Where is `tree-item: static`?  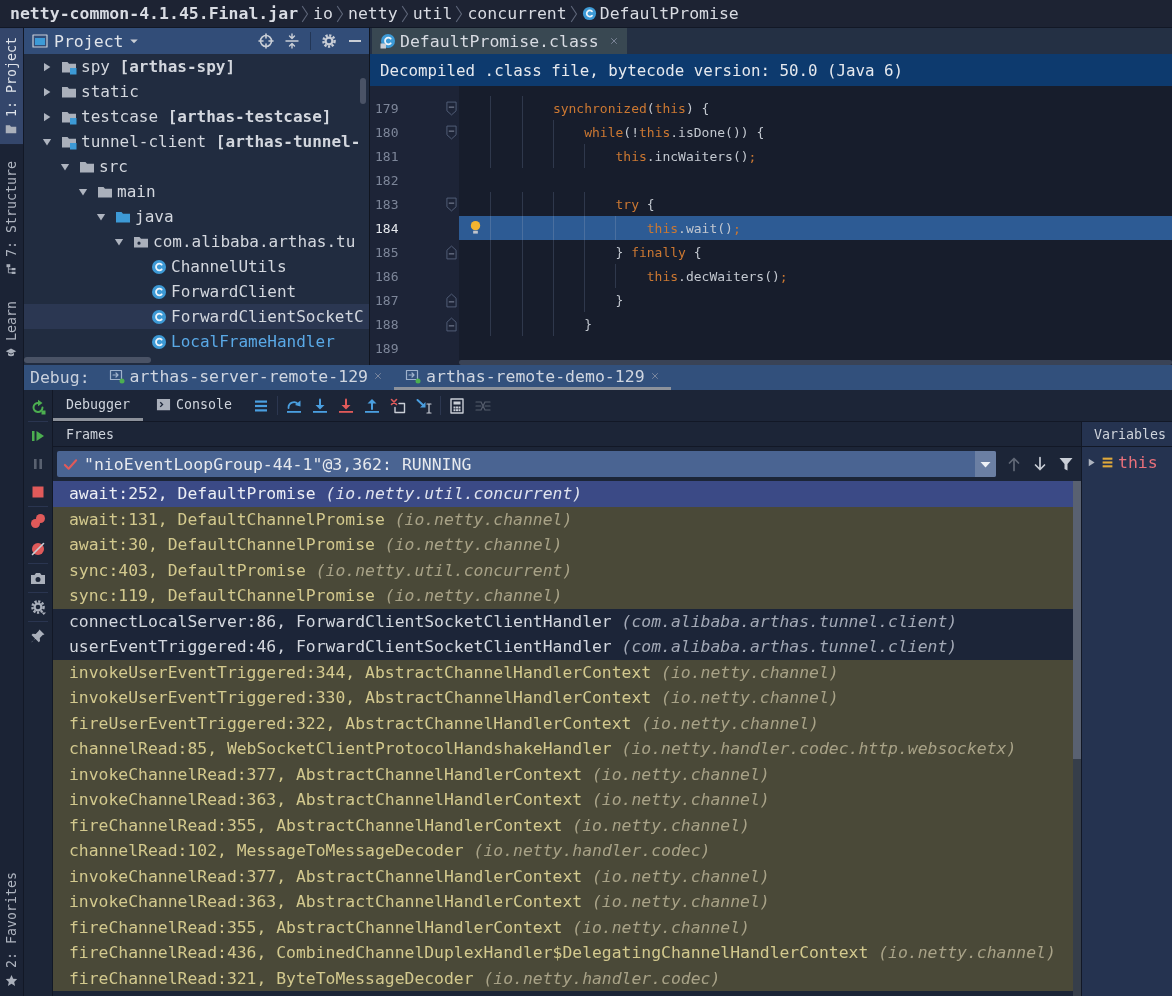 tree-item: static is located at coordinates (196, 91).